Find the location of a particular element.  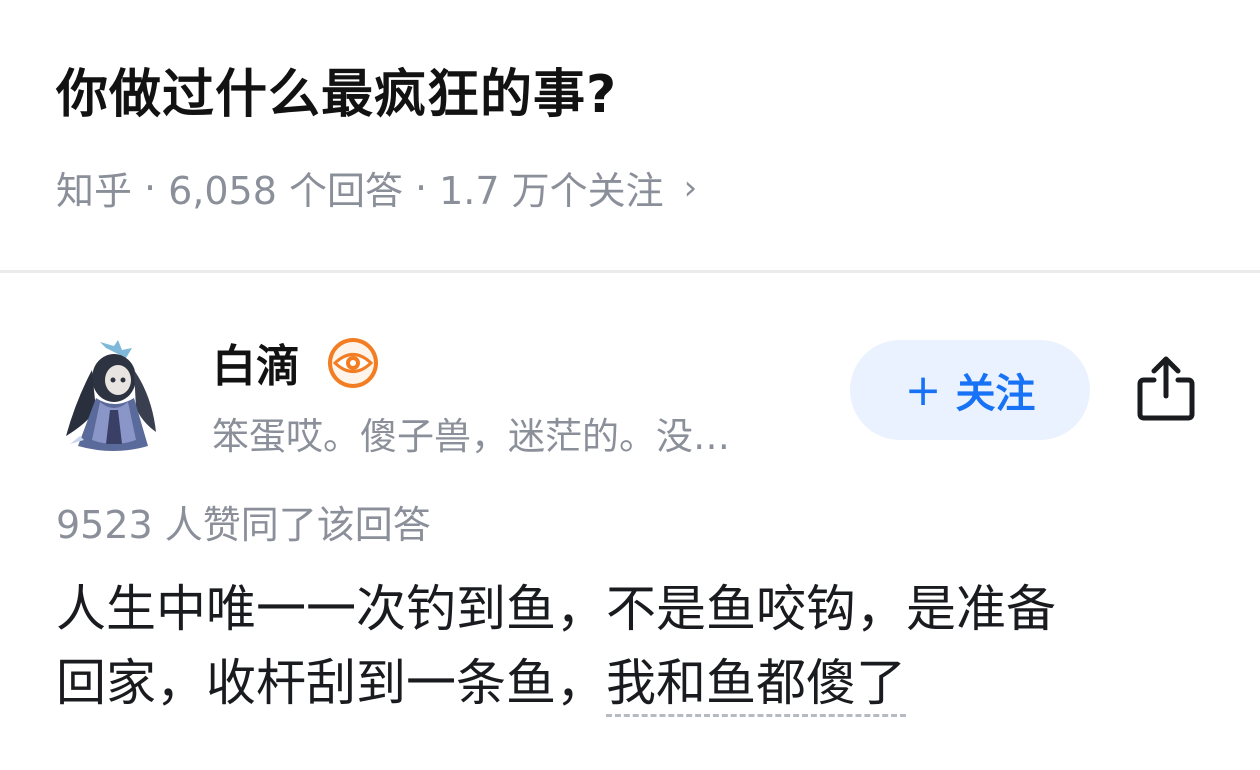

answer-line: 人生中唯一一次钓到鱼，不是鱼咬钩，是准备 is located at coordinates (556, 609).